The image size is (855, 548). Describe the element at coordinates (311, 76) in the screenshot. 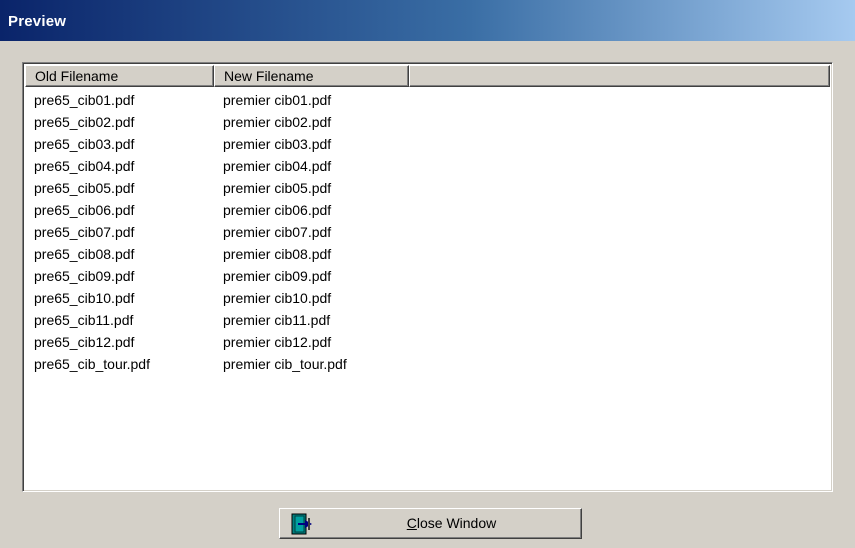

I see `column-header-new-filename: New Filename` at that location.